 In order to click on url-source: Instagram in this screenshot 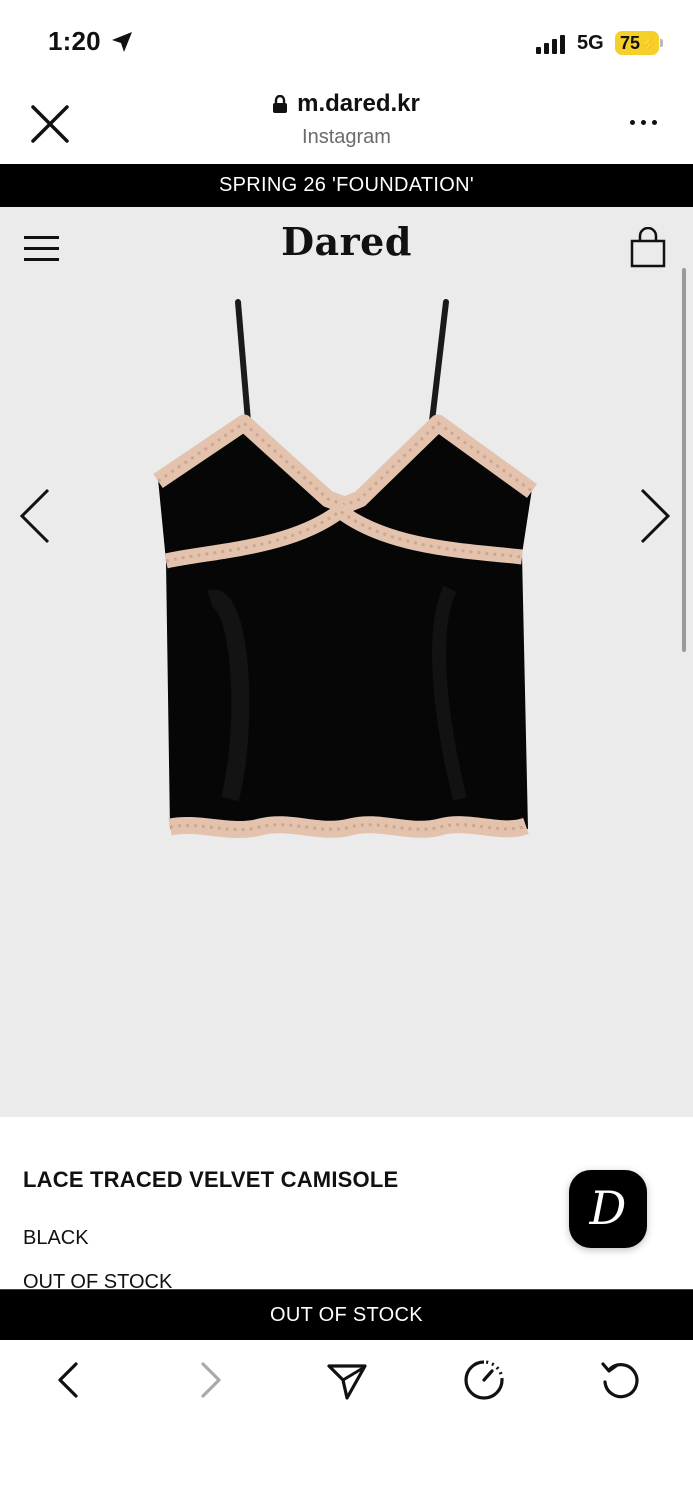, I will do `click(346, 137)`.